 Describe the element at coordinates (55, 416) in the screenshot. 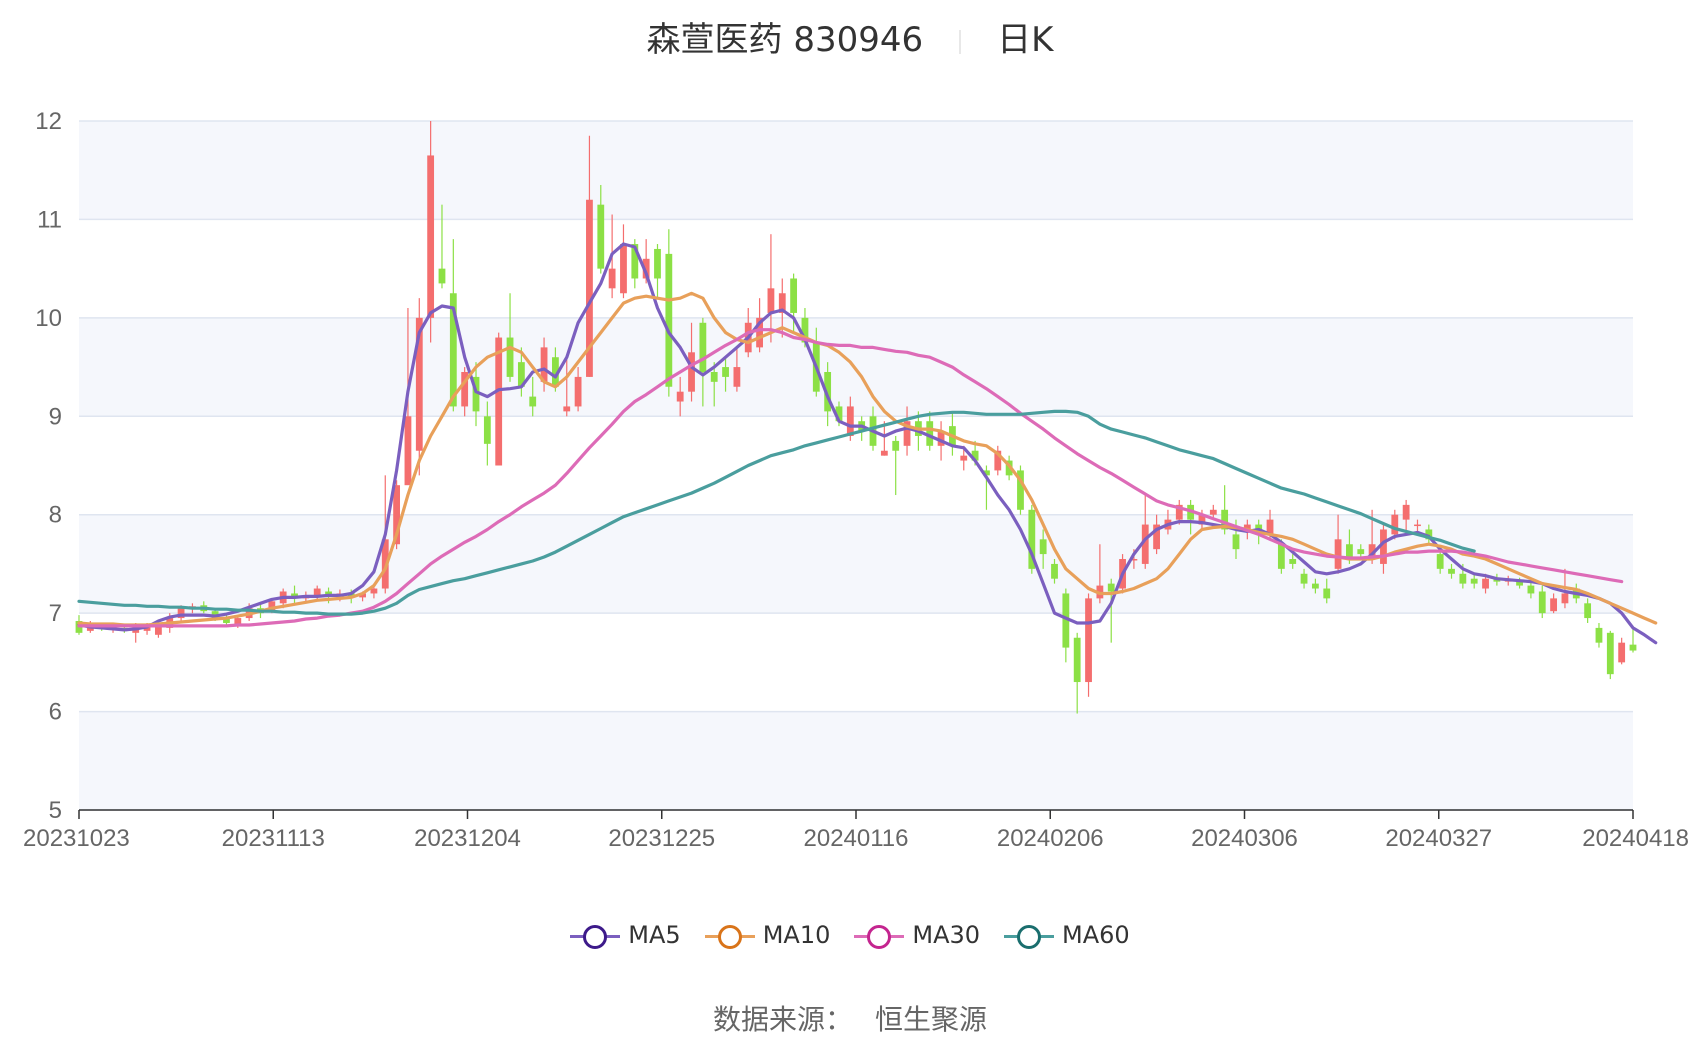

I see `y-tick-label: 9` at that location.